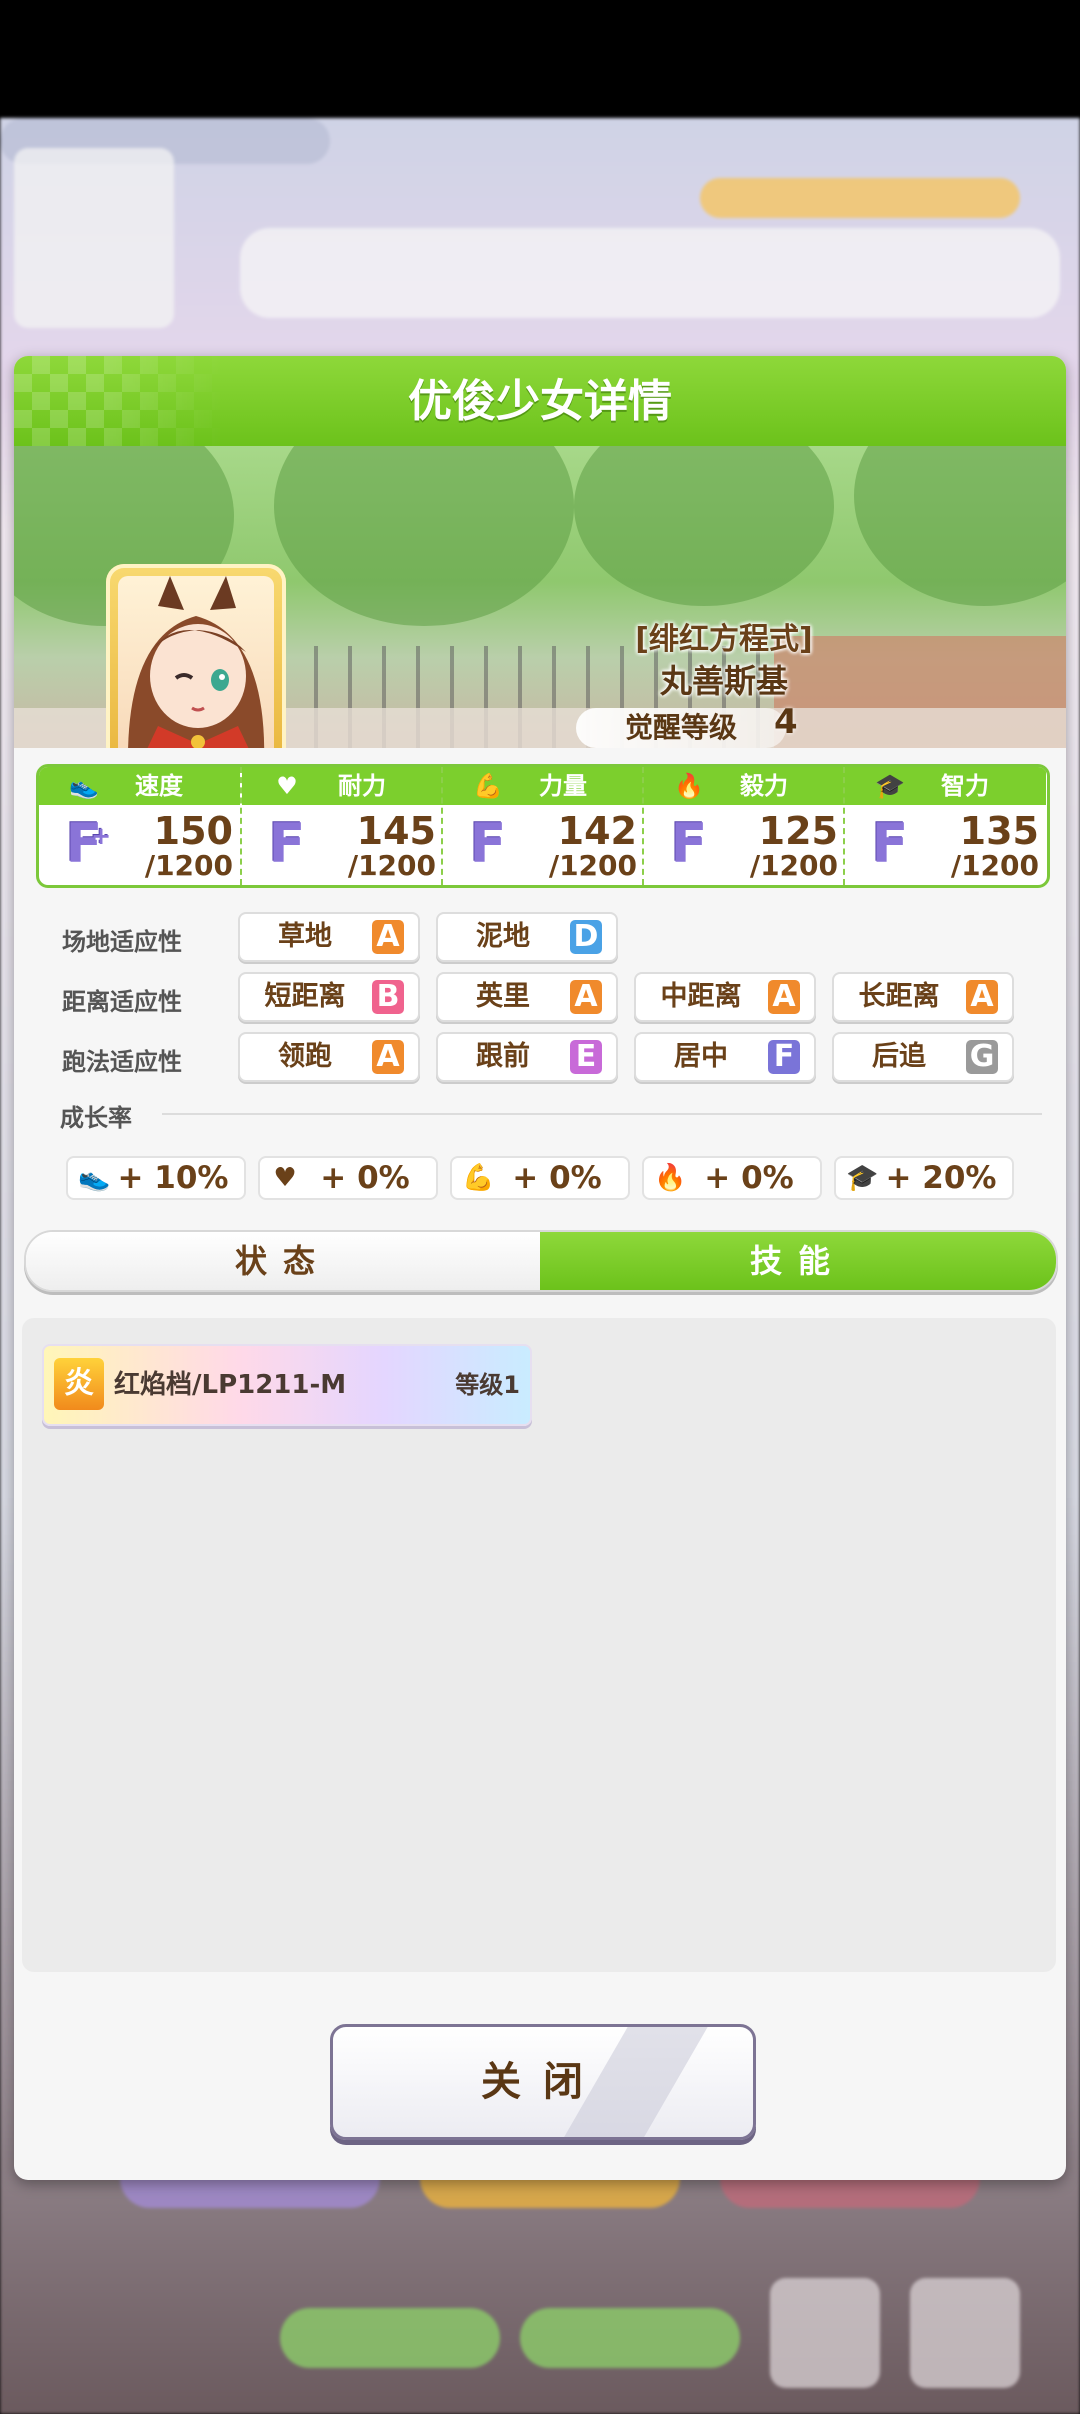 The height and width of the screenshot is (2414, 1080). I want to click on portrait-image, so click(196, 662).